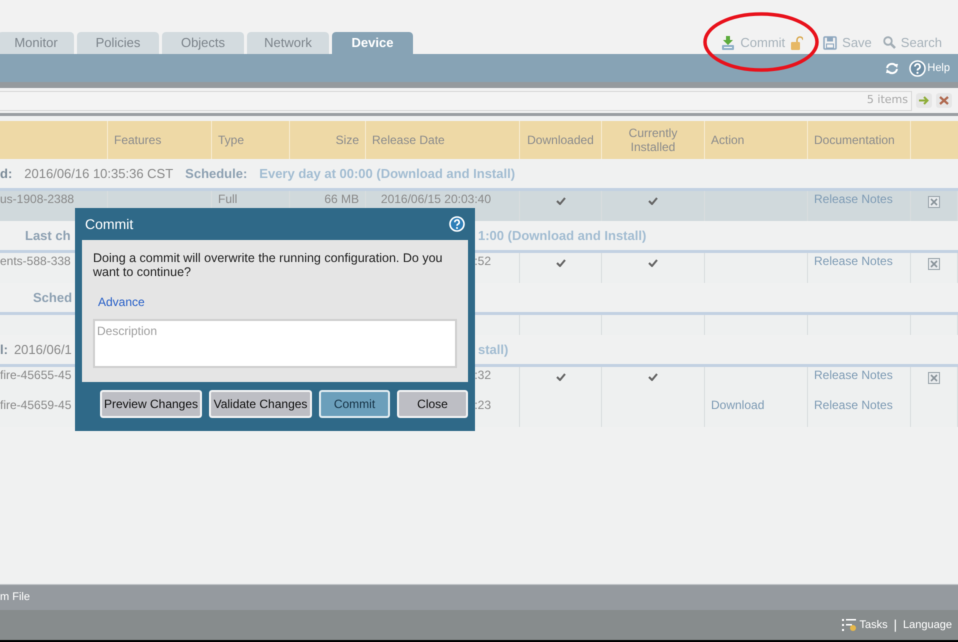 This screenshot has width=958, height=642. I want to click on description-field: Description, so click(275, 343).